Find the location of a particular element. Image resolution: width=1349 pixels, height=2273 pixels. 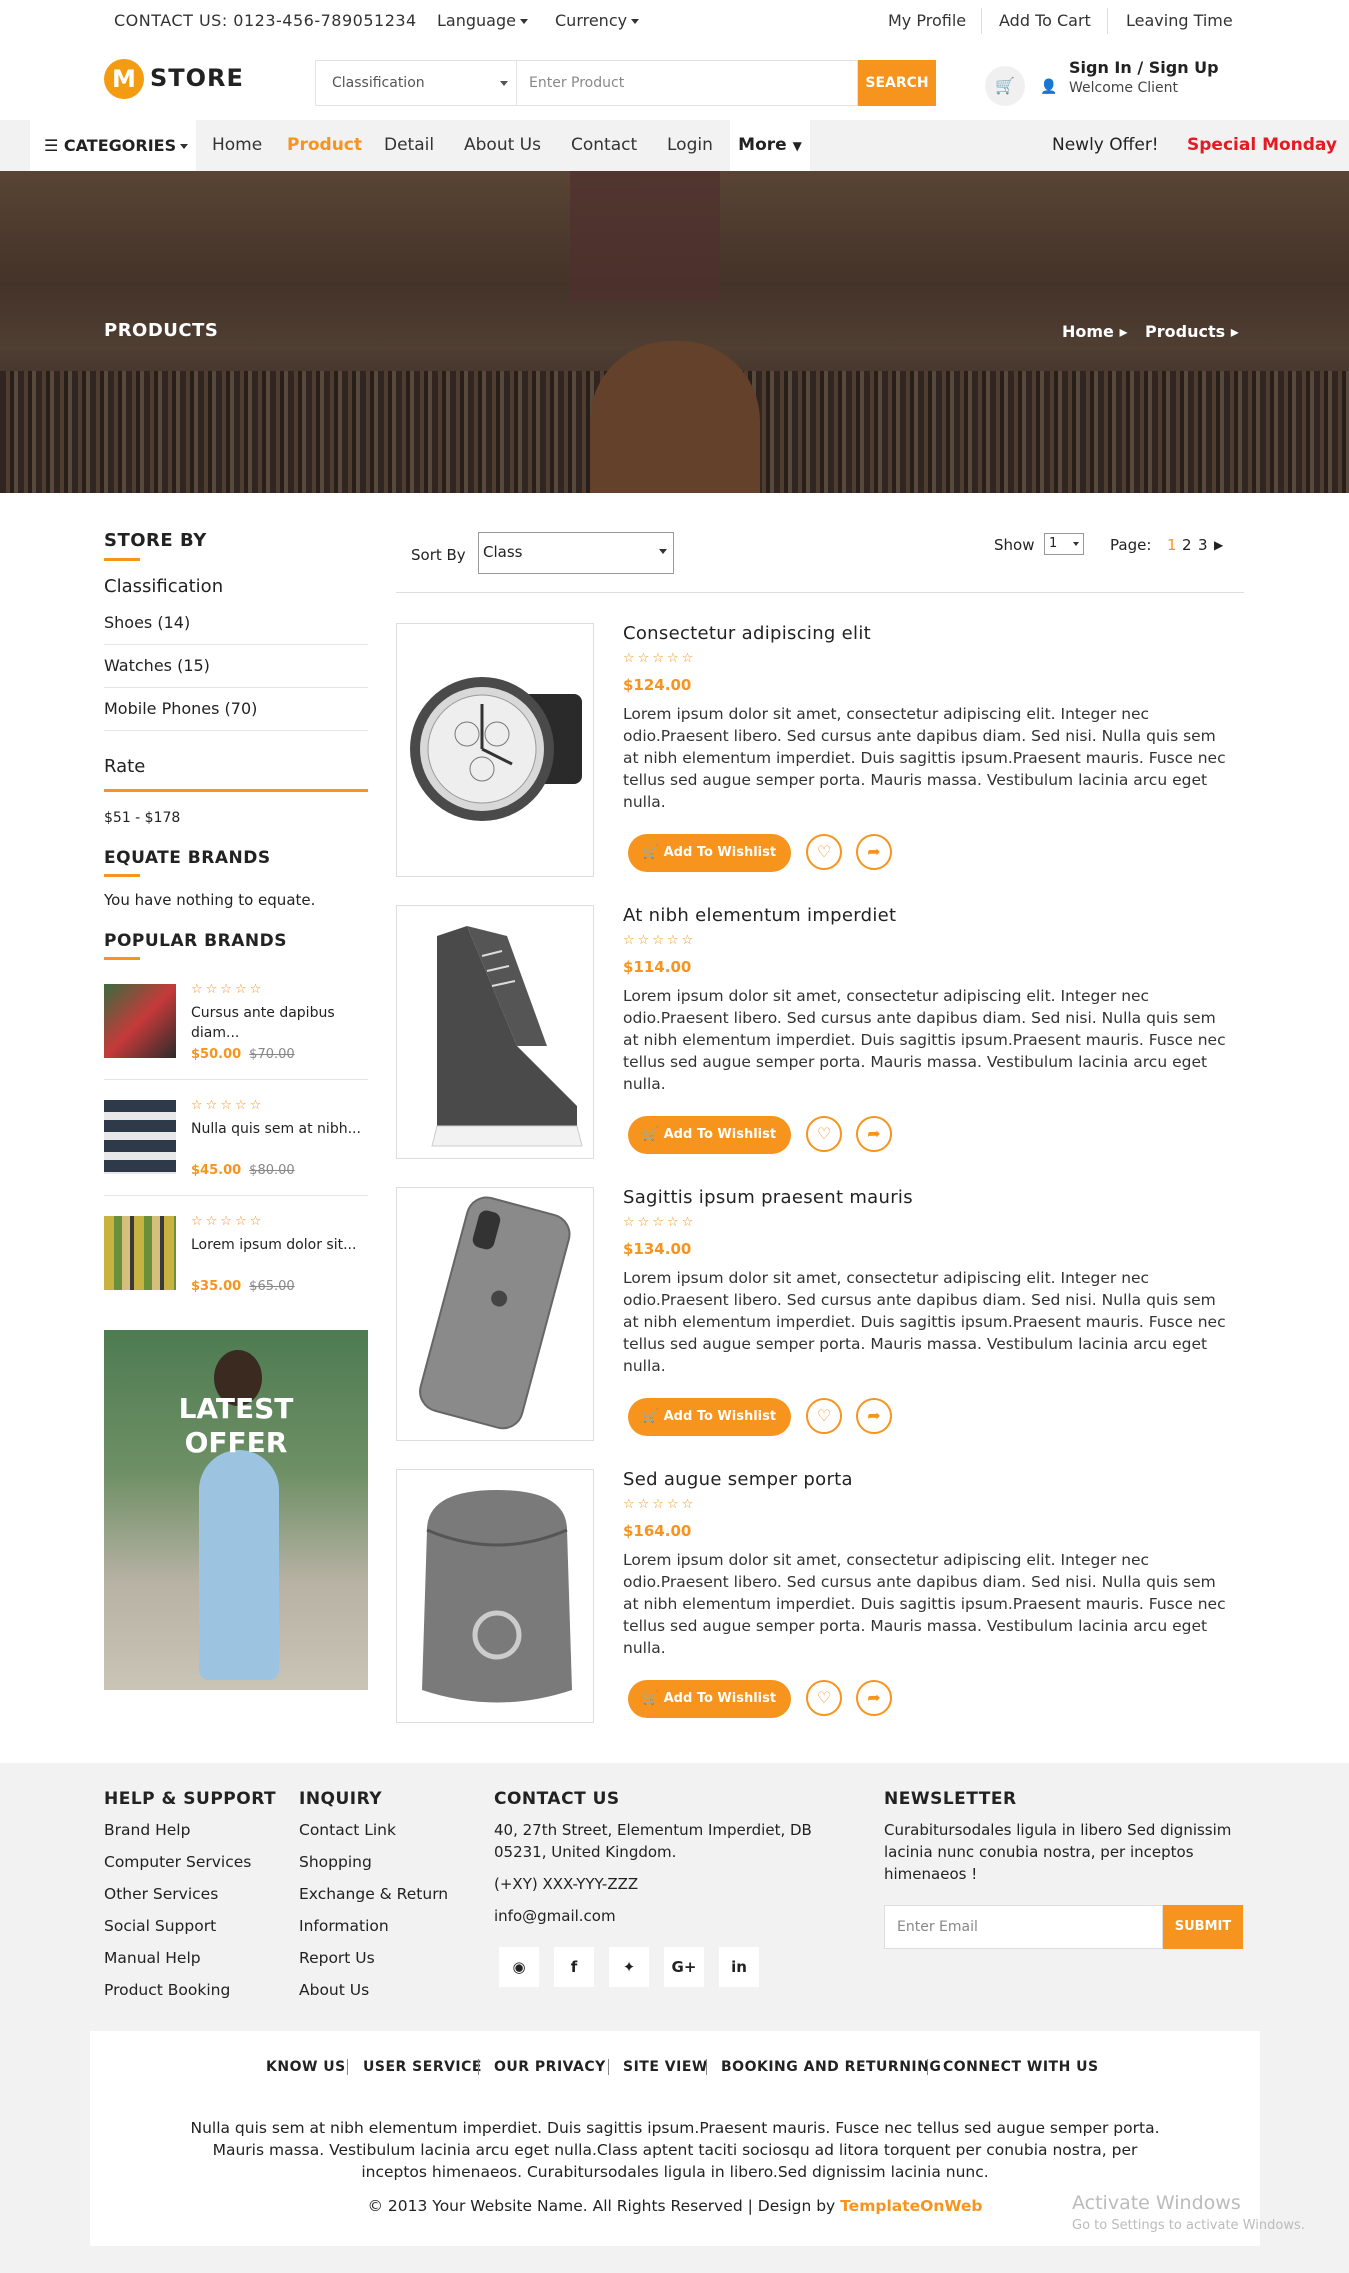

search-category-select: Classification is located at coordinates (416, 83).